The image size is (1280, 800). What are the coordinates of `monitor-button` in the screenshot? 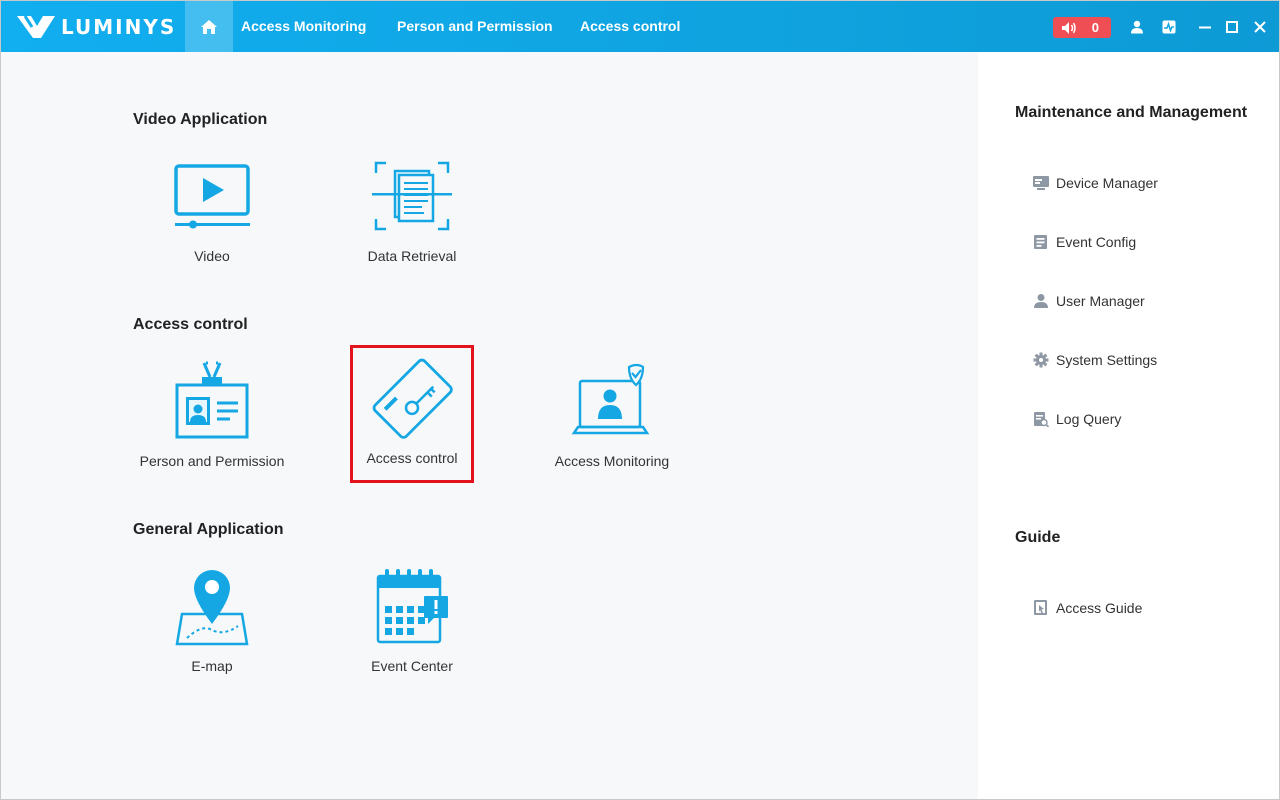 It's located at (1169, 27).